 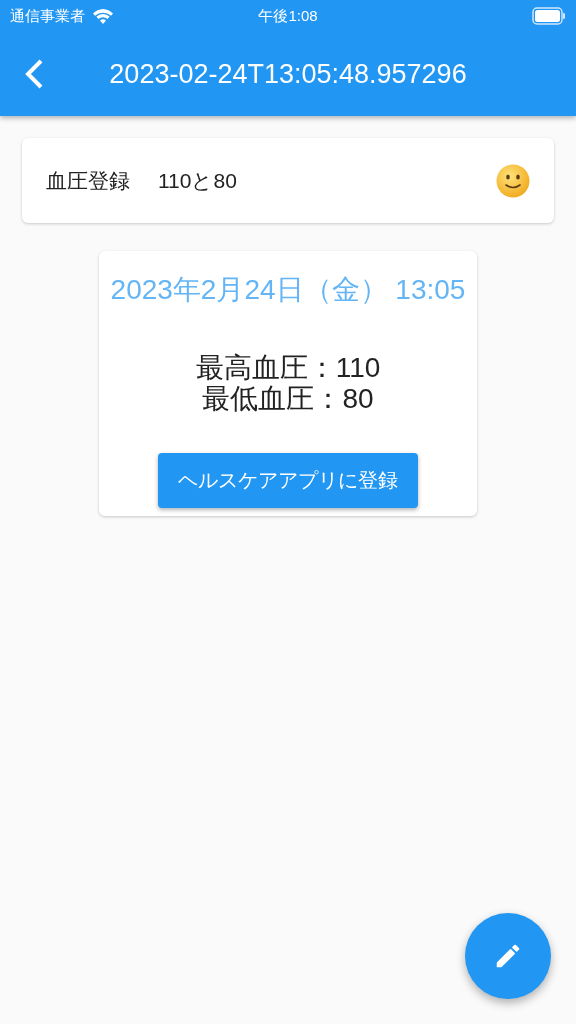 I want to click on tile-value: 110と80, so click(x=198, y=180).